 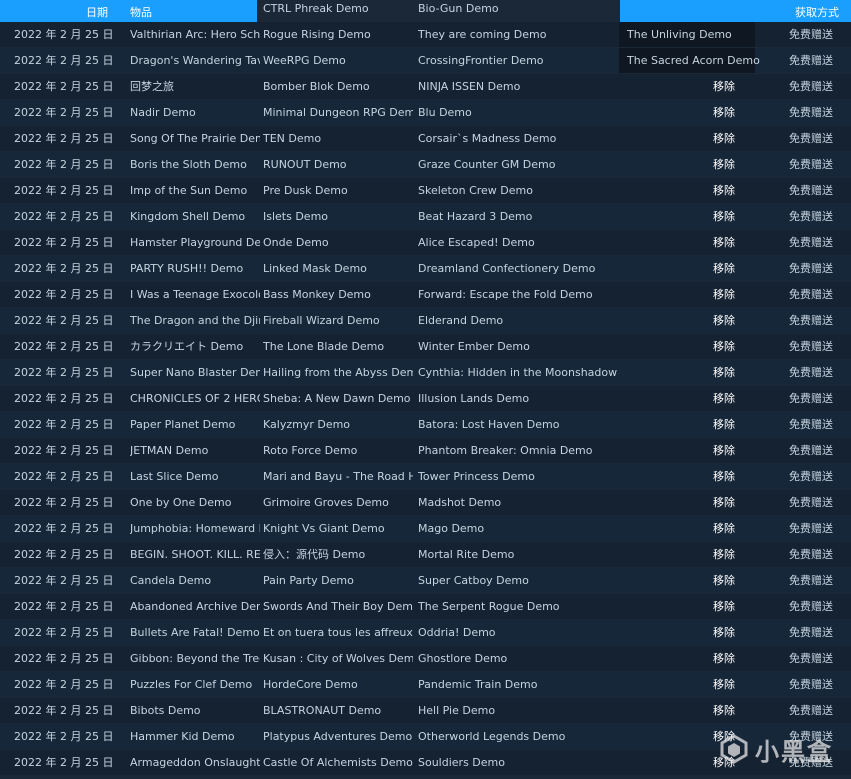 I want to click on row-item-name-3: Hell Pie Demo, so click(x=519, y=710).